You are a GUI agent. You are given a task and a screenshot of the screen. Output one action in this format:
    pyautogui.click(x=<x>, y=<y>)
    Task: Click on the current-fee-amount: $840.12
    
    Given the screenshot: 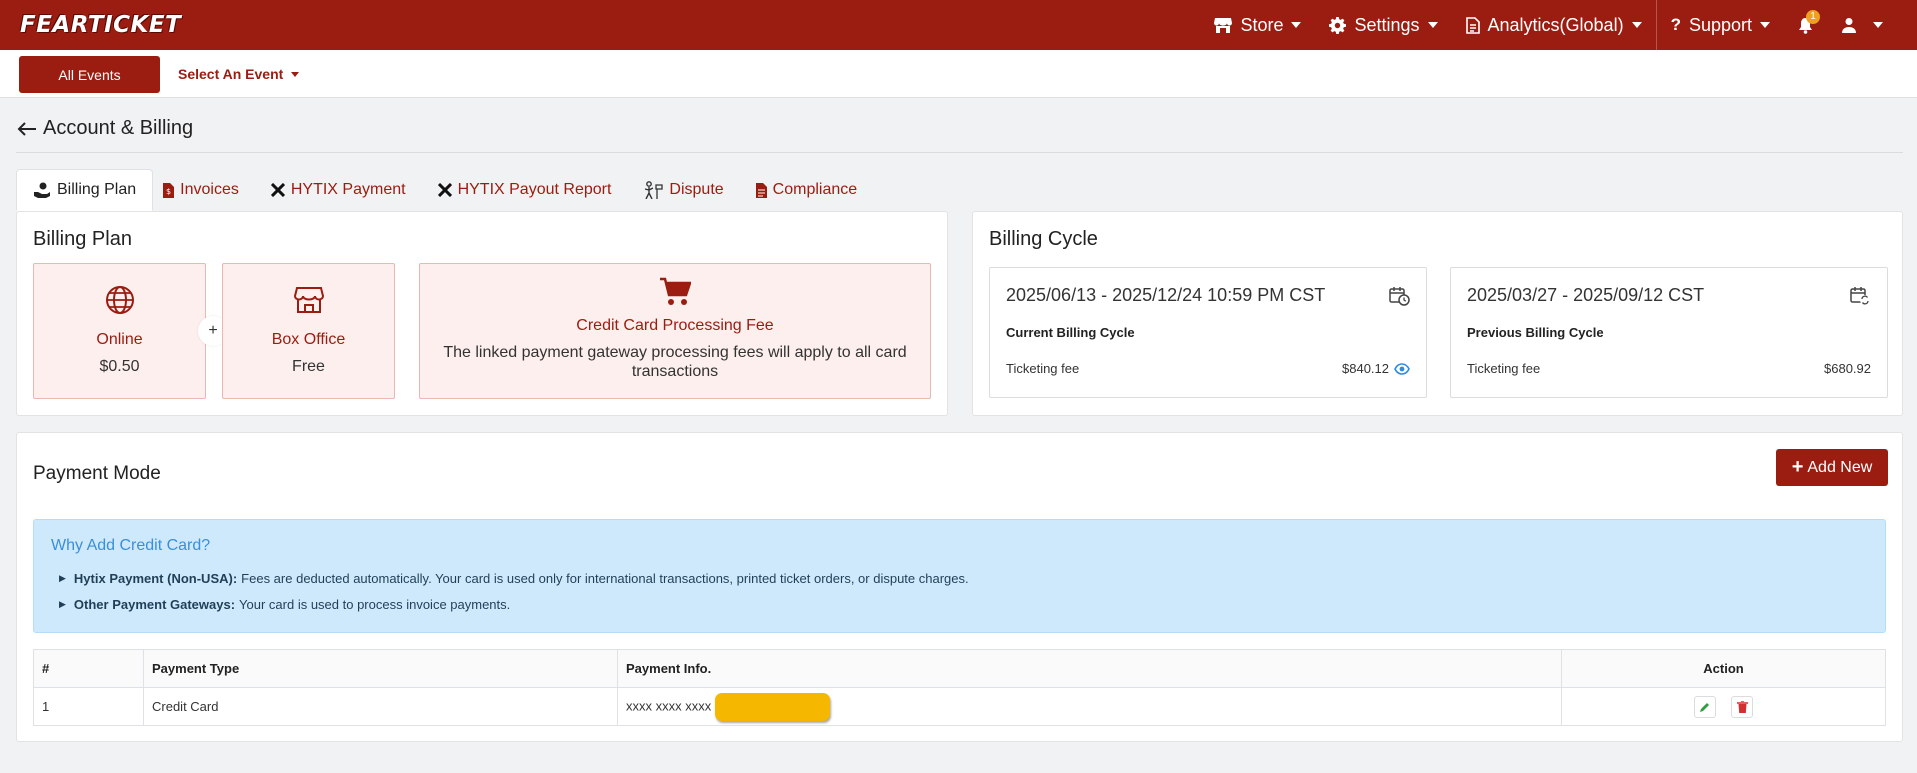 What is the action you would take?
    pyautogui.click(x=1365, y=368)
    